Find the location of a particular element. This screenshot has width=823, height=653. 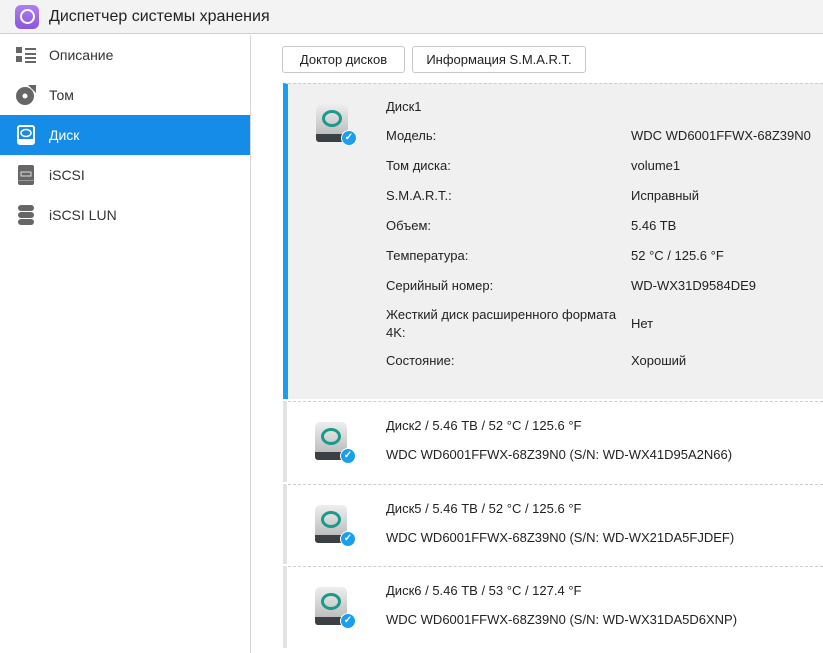

disk-summary: Диск2 / 5.46 TB / 52 °C / 125.6 °F is located at coordinates (484, 425).